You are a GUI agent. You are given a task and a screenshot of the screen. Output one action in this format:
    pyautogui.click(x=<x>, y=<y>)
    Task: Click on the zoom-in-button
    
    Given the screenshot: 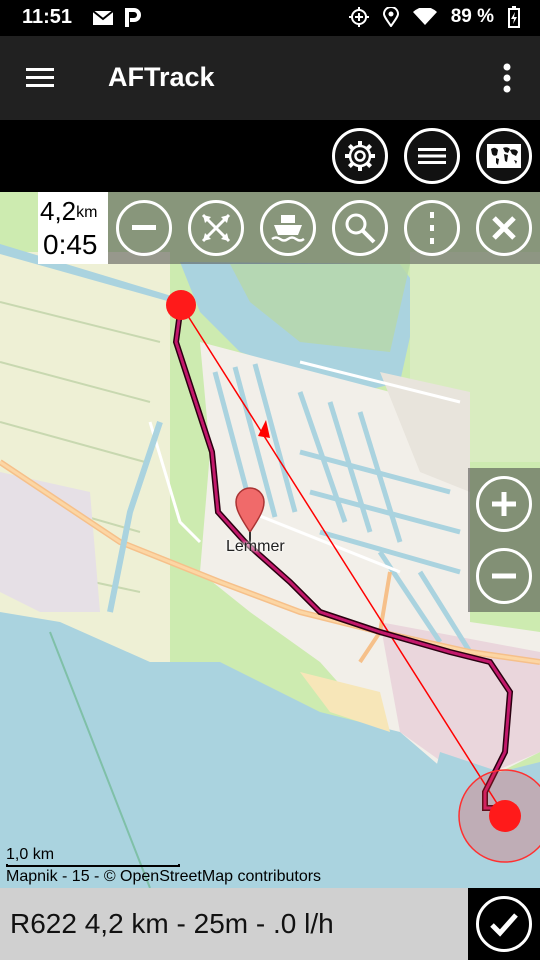 What is the action you would take?
    pyautogui.click(x=504, y=504)
    